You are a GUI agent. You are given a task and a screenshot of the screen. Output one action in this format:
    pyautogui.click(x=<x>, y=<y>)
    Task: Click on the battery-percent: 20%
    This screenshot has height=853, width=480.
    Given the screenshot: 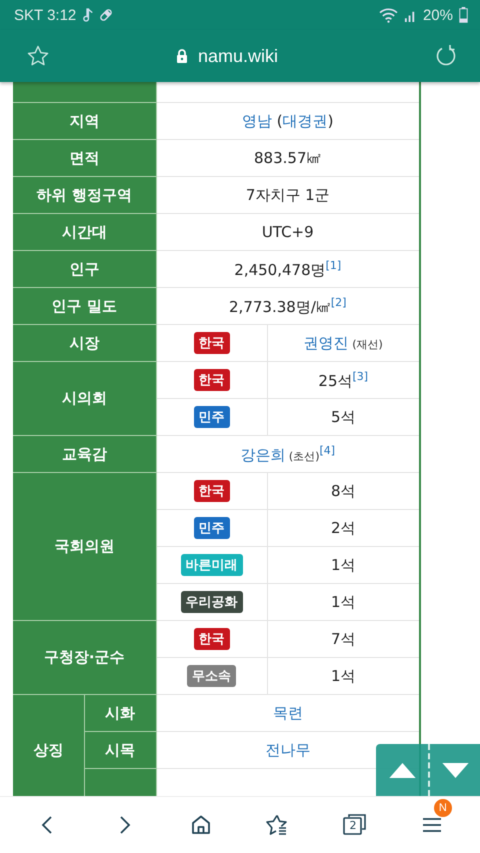 What is the action you would take?
    pyautogui.click(x=437, y=15)
    